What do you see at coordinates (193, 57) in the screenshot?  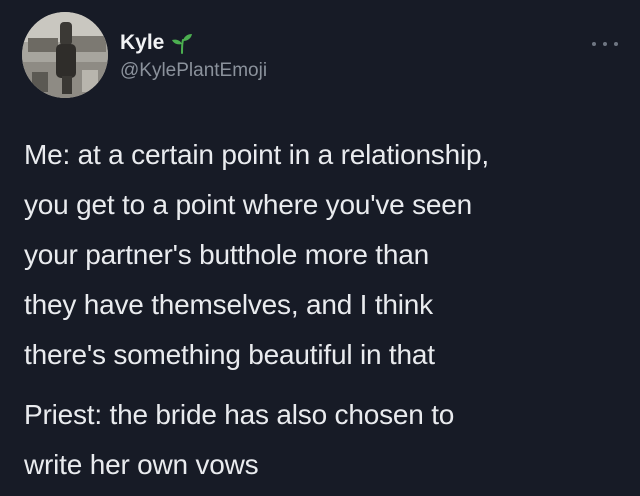 I see `author-names: Kyle @KylePlantEmoji` at bounding box center [193, 57].